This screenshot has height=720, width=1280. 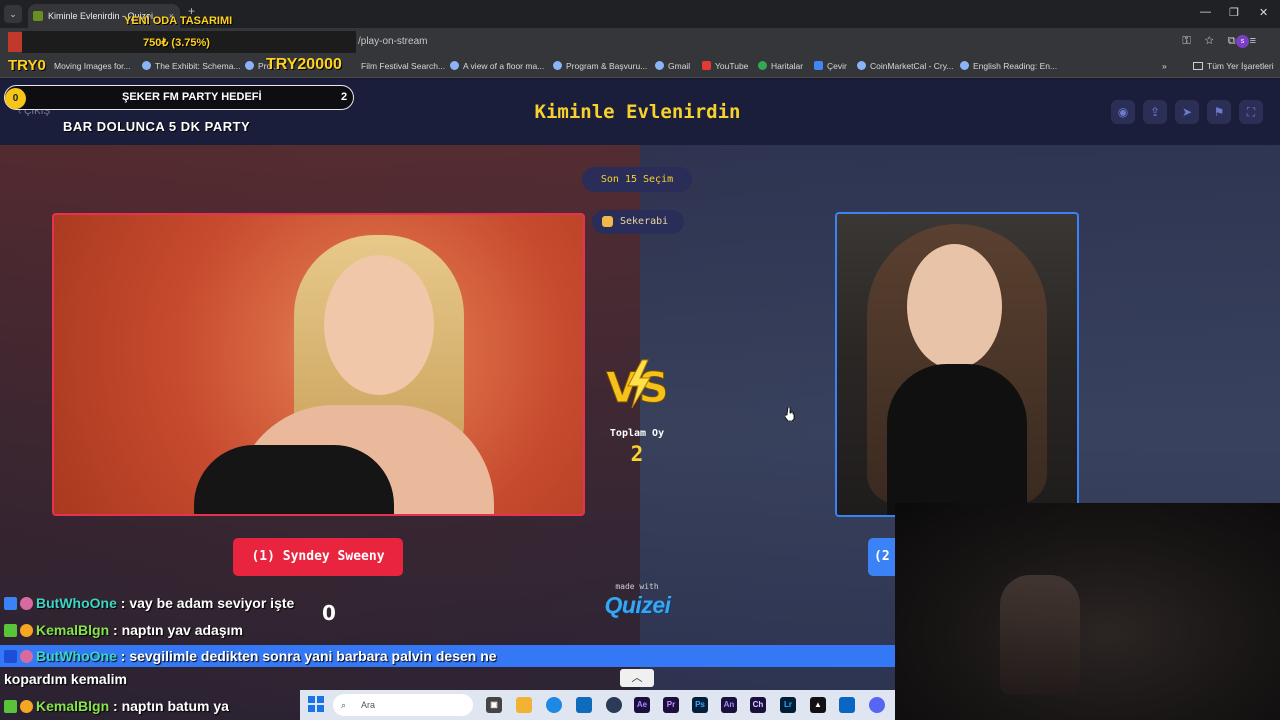 What do you see at coordinates (524, 705) in the screenshot?
I see `file-explorer-icon` at bounding box center [524, 705].